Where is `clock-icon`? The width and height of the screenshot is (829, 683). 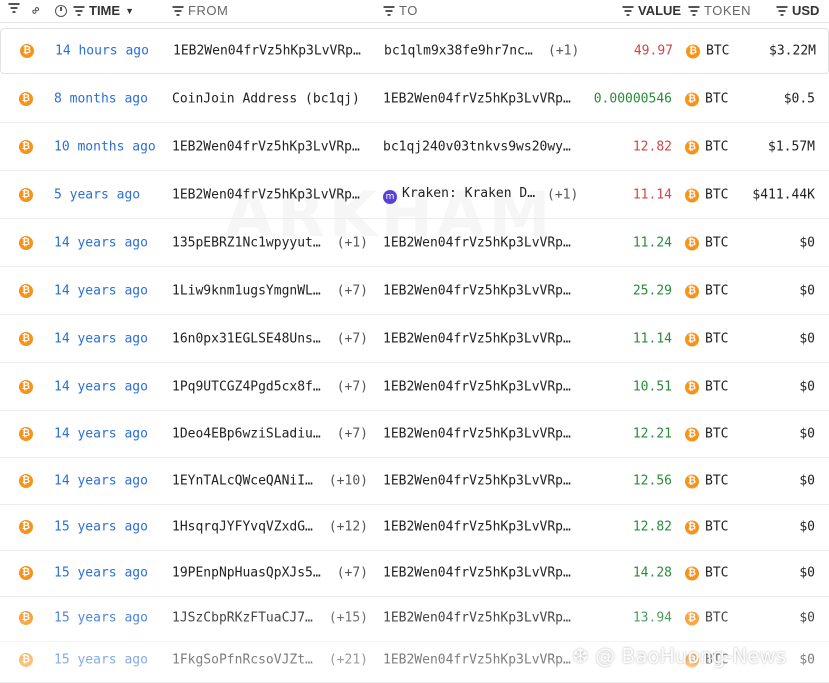
clock-icon is located at coordinates (61, 10).